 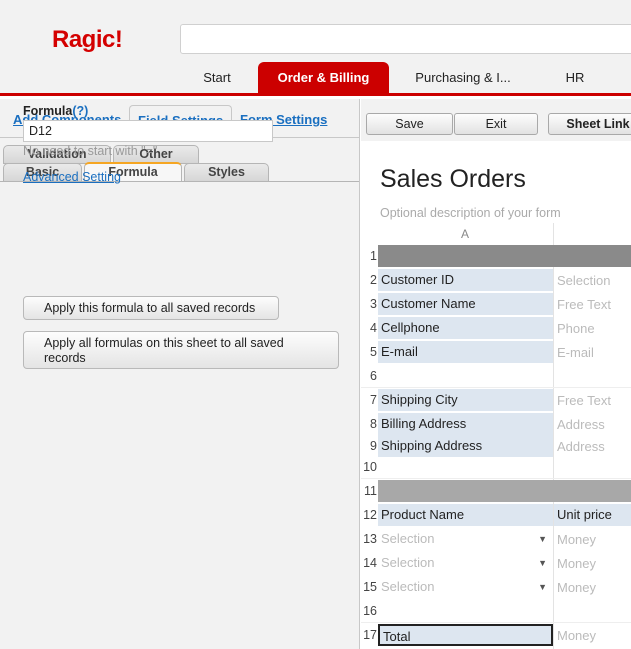 What do you see at coordinates (465, 352) in the screenshot?
I see `field-label: E-mail` at bounding box center [465, 352].